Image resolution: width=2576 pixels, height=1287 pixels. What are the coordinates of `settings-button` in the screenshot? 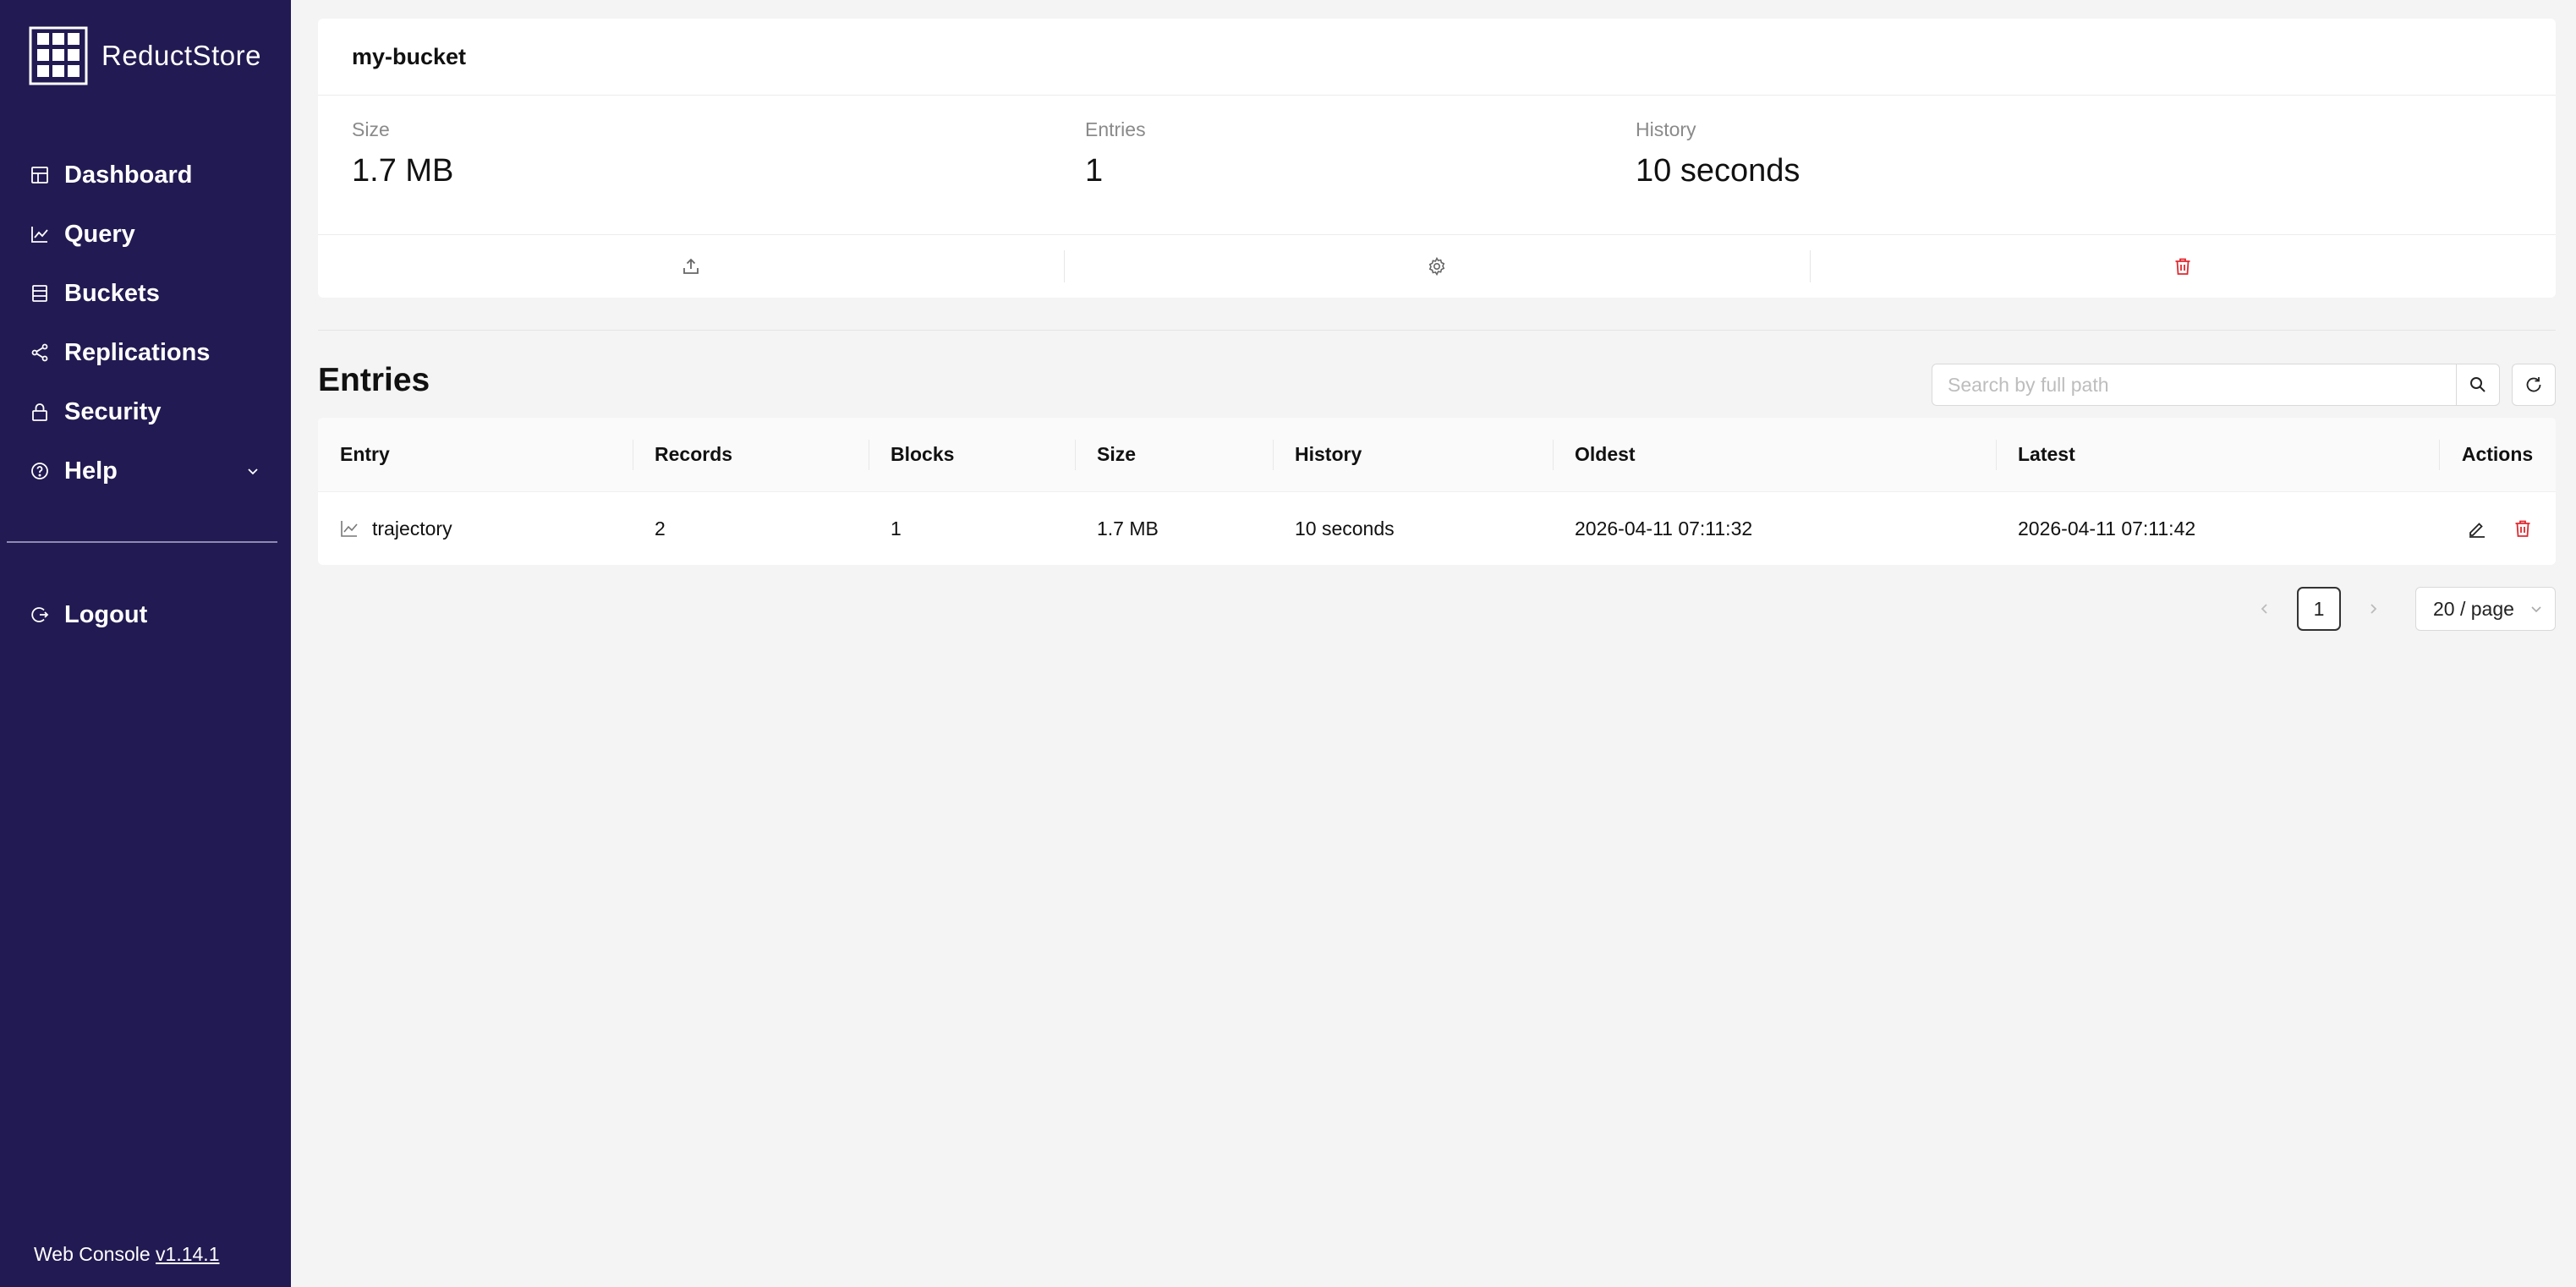 It's located at (1437, 266).